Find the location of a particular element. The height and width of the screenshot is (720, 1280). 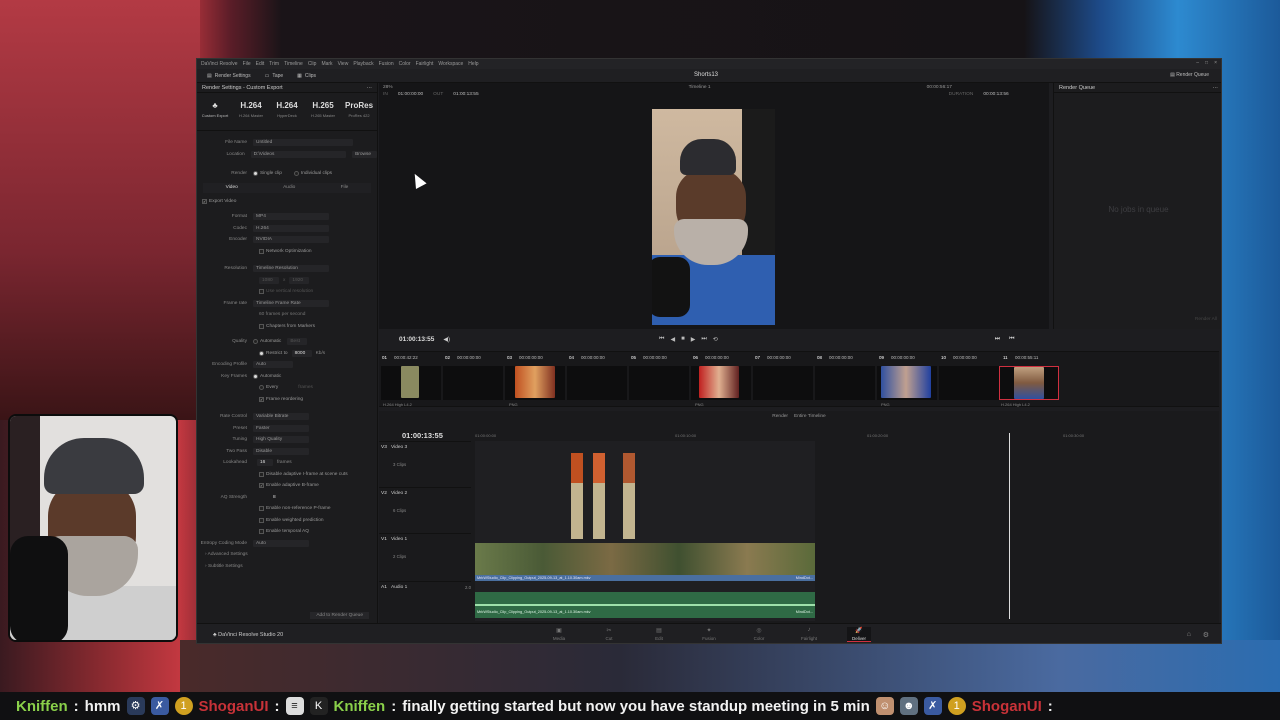

menu-view: View is located at coordinates (343, 64).